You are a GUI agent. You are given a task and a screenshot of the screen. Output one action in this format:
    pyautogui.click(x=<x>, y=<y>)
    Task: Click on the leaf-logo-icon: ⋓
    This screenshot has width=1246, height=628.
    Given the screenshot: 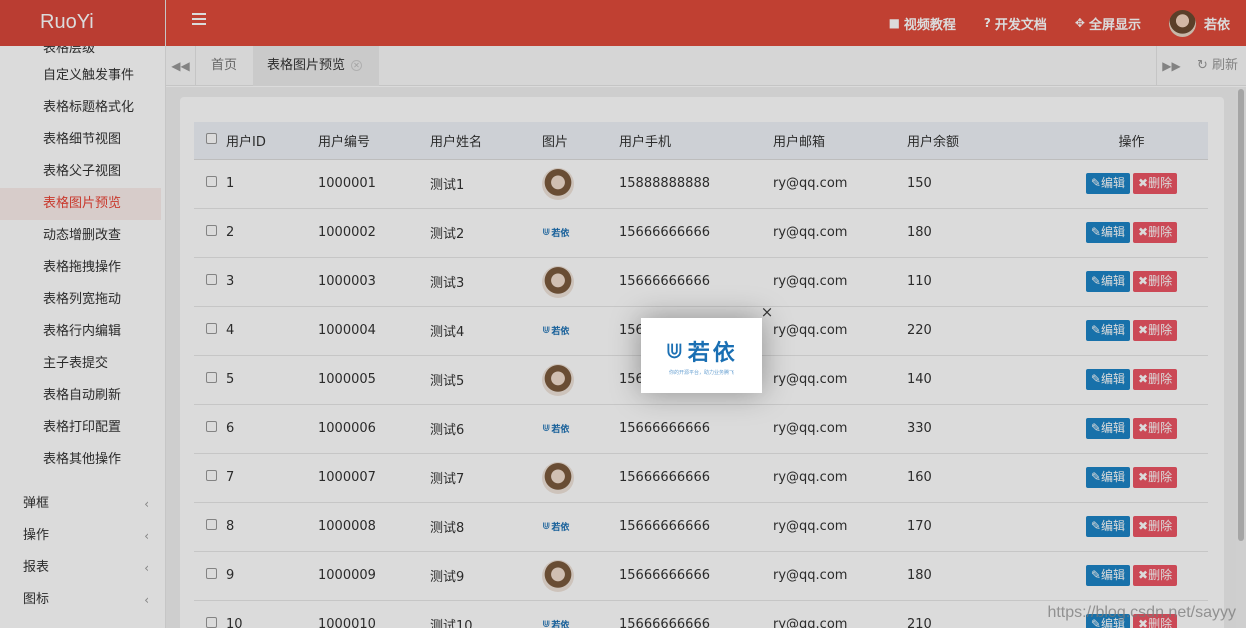 What is the action you would take?
    pyautogui.click(x=674, y=351)
    